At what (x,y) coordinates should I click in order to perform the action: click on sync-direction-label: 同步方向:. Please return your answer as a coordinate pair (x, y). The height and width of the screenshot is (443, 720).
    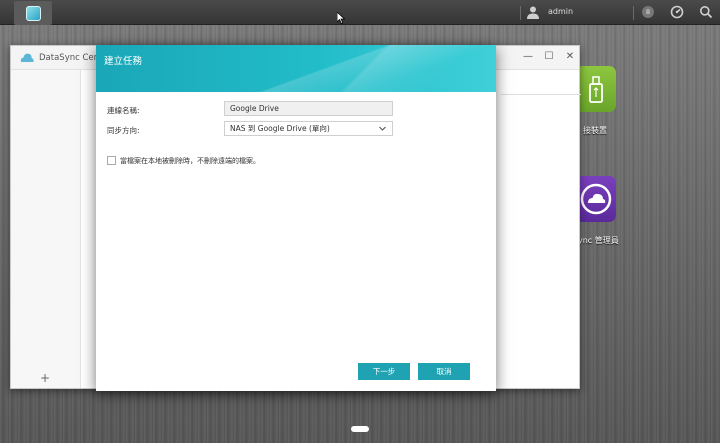
    Looking at the image, I should click on (123, 130).